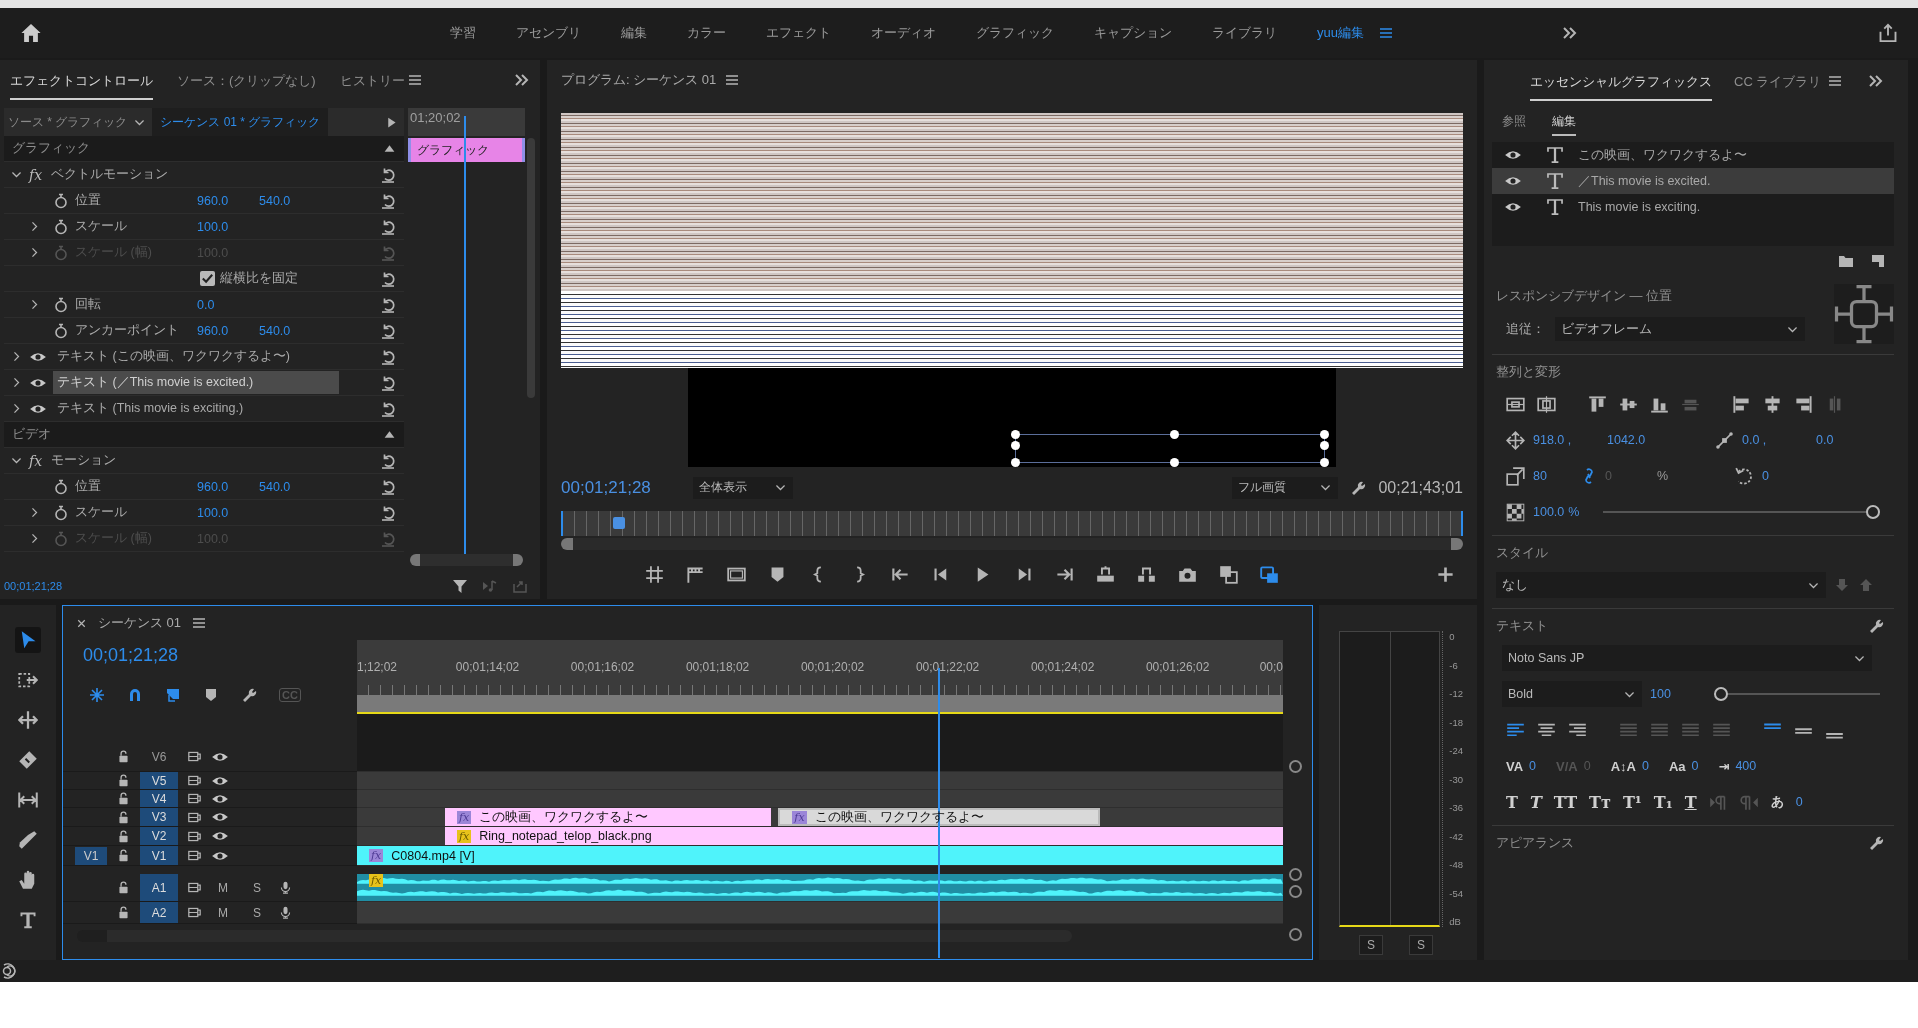  Describe the element at coordinates (639, 79) in the screenshot. I see `panel-title: プログラム: シーケンス 01` at that location.